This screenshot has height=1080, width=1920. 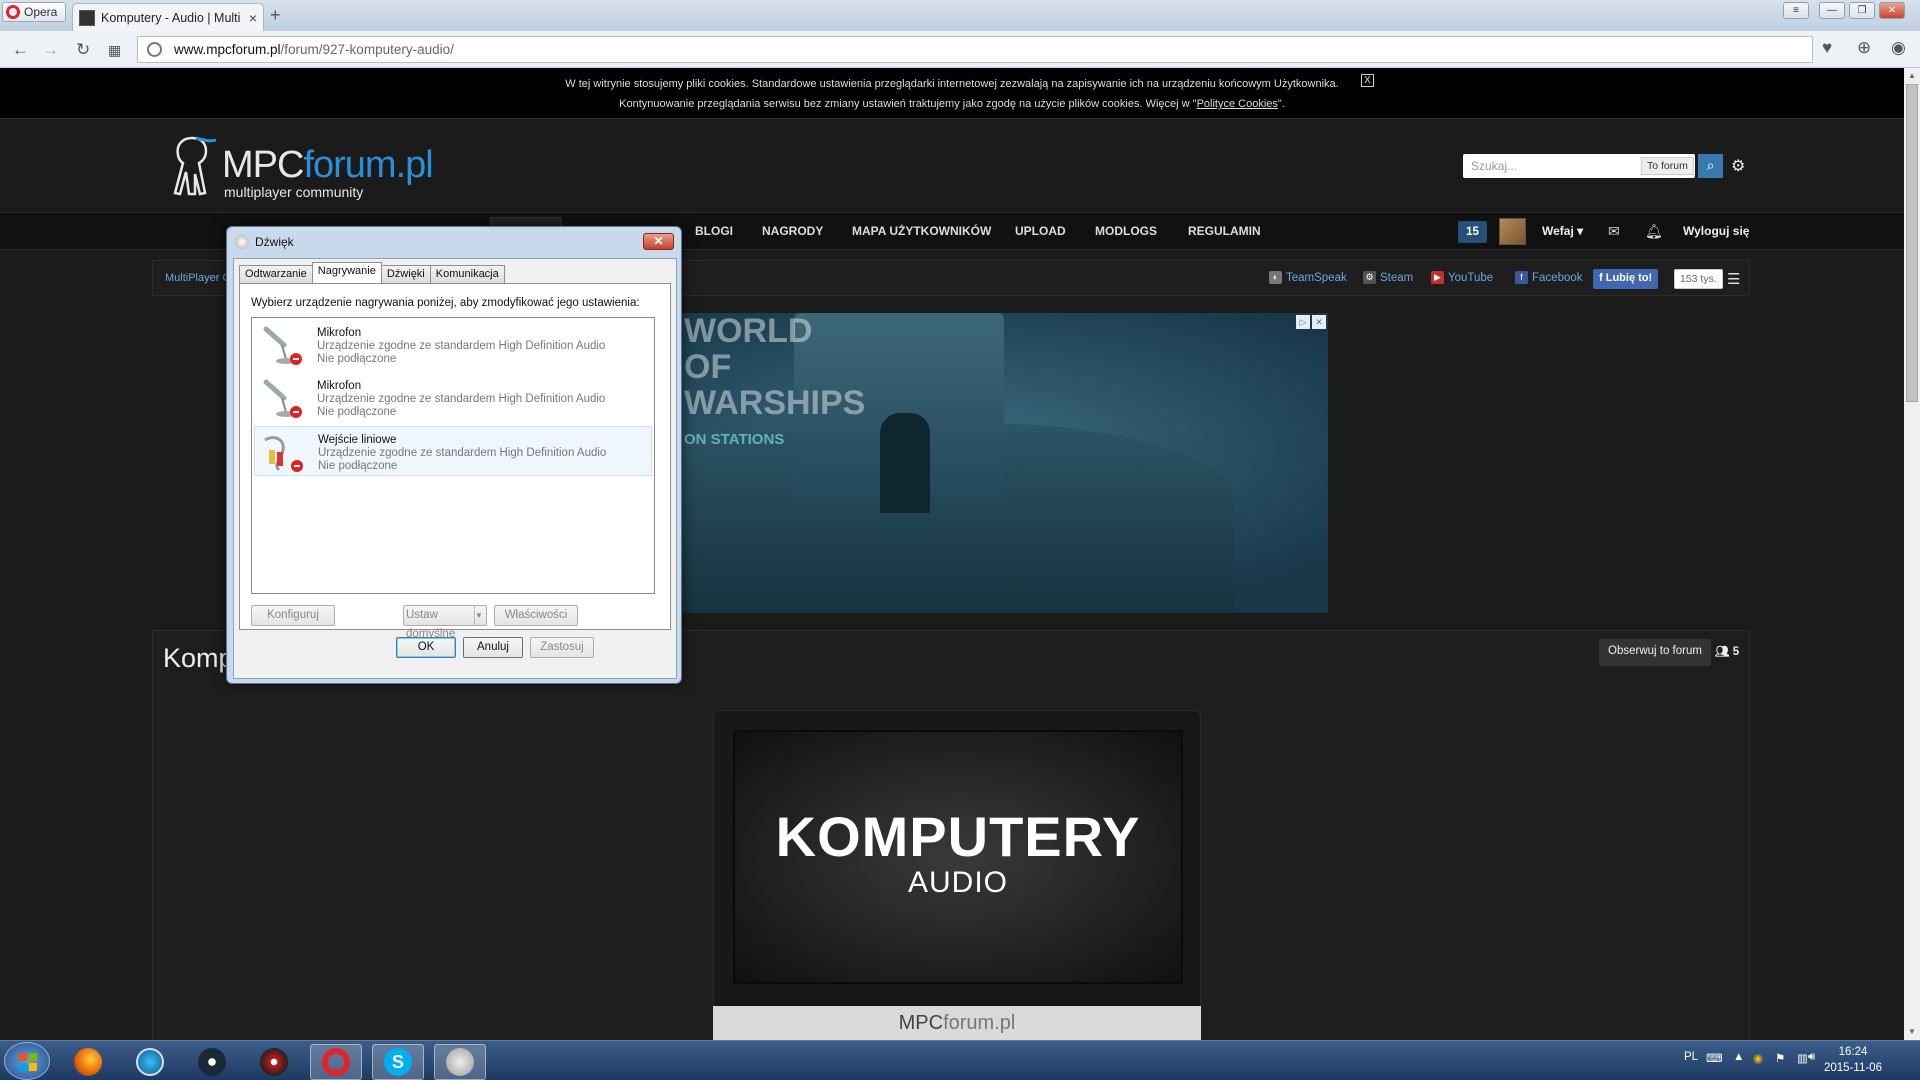 I want to click on ad-choices: ▷ ✕, so click(x=1311, y=322).